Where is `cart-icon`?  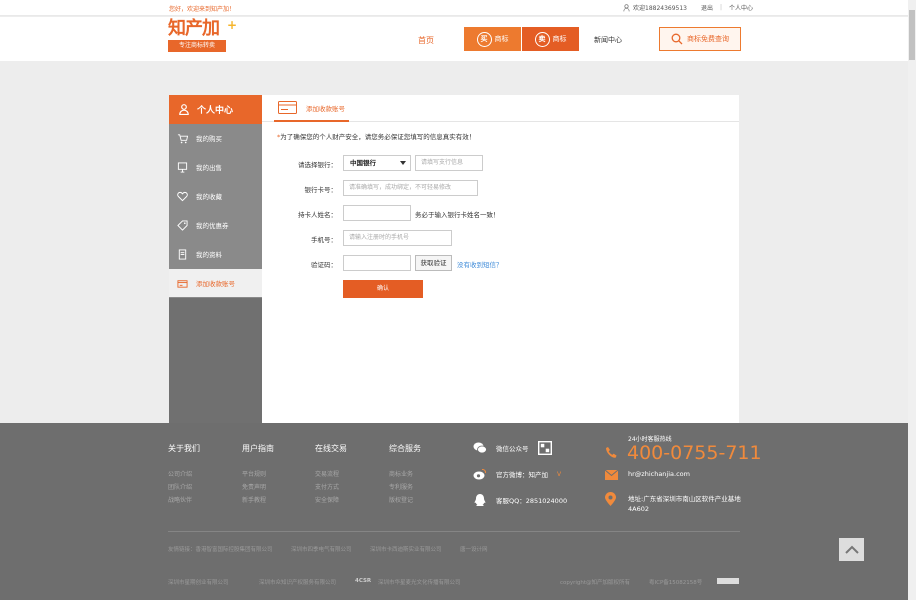
cart-icon is located at coordinates (182, 138).